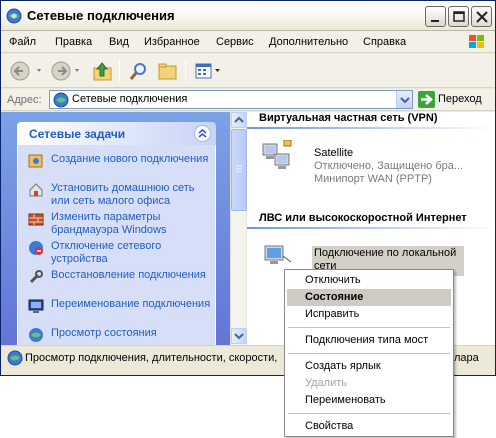 This screenshot has height=438, width=496. What do you see at coordinates (369, 297) in the screenshot?
I see `menu-item-status: Состояние` at bounding box center [369, 297].